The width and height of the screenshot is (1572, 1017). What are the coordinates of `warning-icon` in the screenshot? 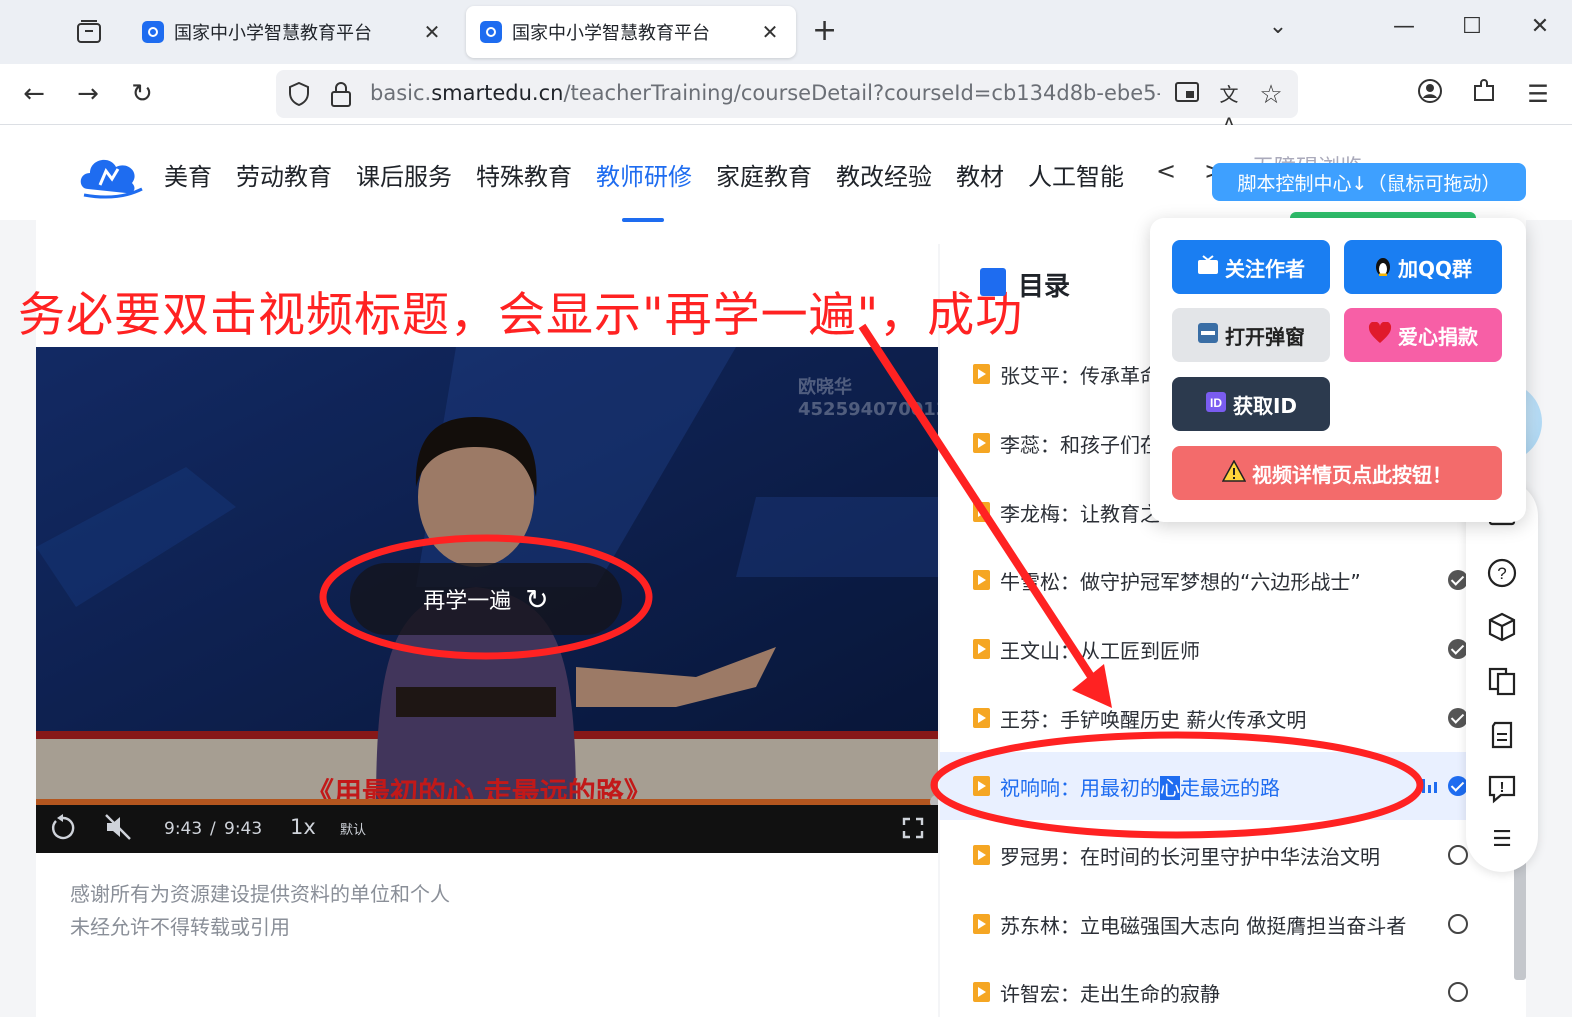 It's located at (1234, 472).